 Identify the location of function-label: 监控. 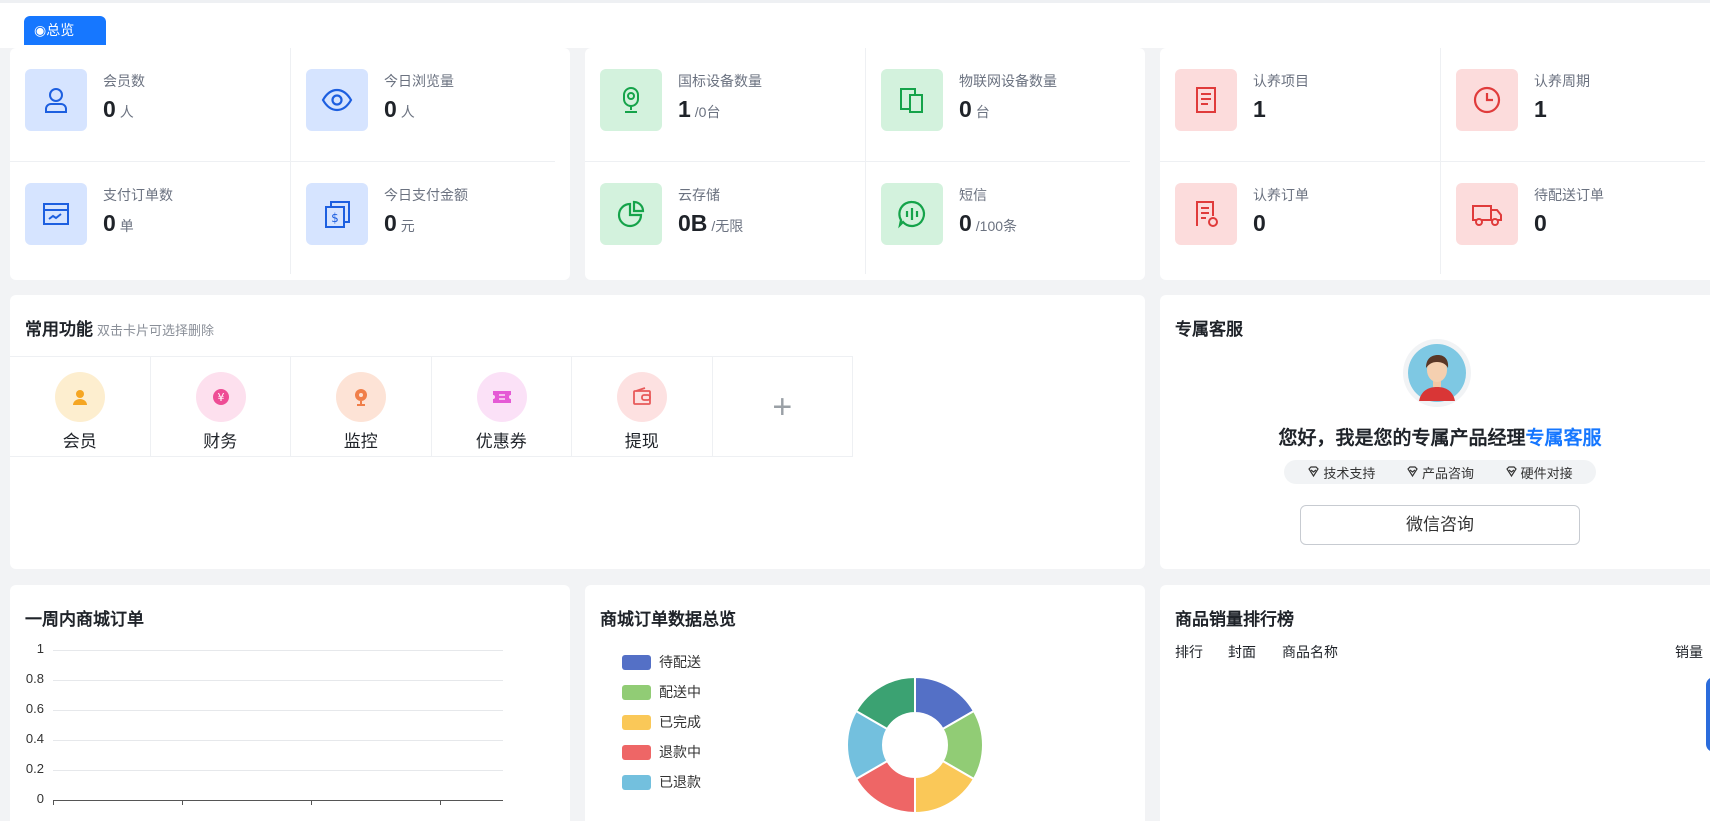
(360, 441).